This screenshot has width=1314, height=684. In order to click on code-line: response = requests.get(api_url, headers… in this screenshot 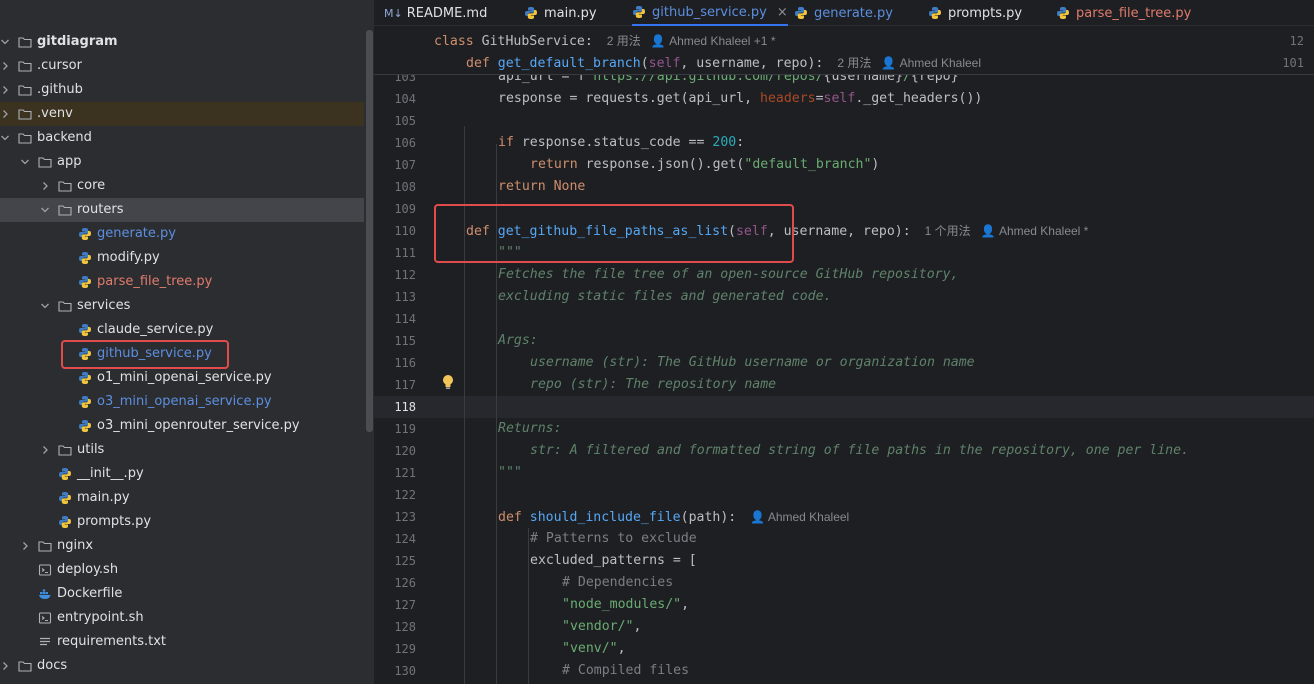, I will do `click(740, 99)`.